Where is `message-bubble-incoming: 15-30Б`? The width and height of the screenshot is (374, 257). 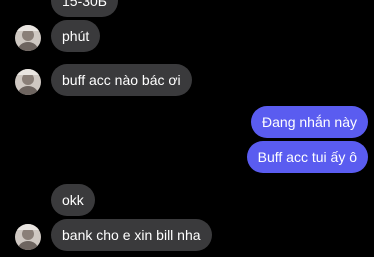 message-bubble-incoming: 15-30Б is located at coordinates (84, 8).